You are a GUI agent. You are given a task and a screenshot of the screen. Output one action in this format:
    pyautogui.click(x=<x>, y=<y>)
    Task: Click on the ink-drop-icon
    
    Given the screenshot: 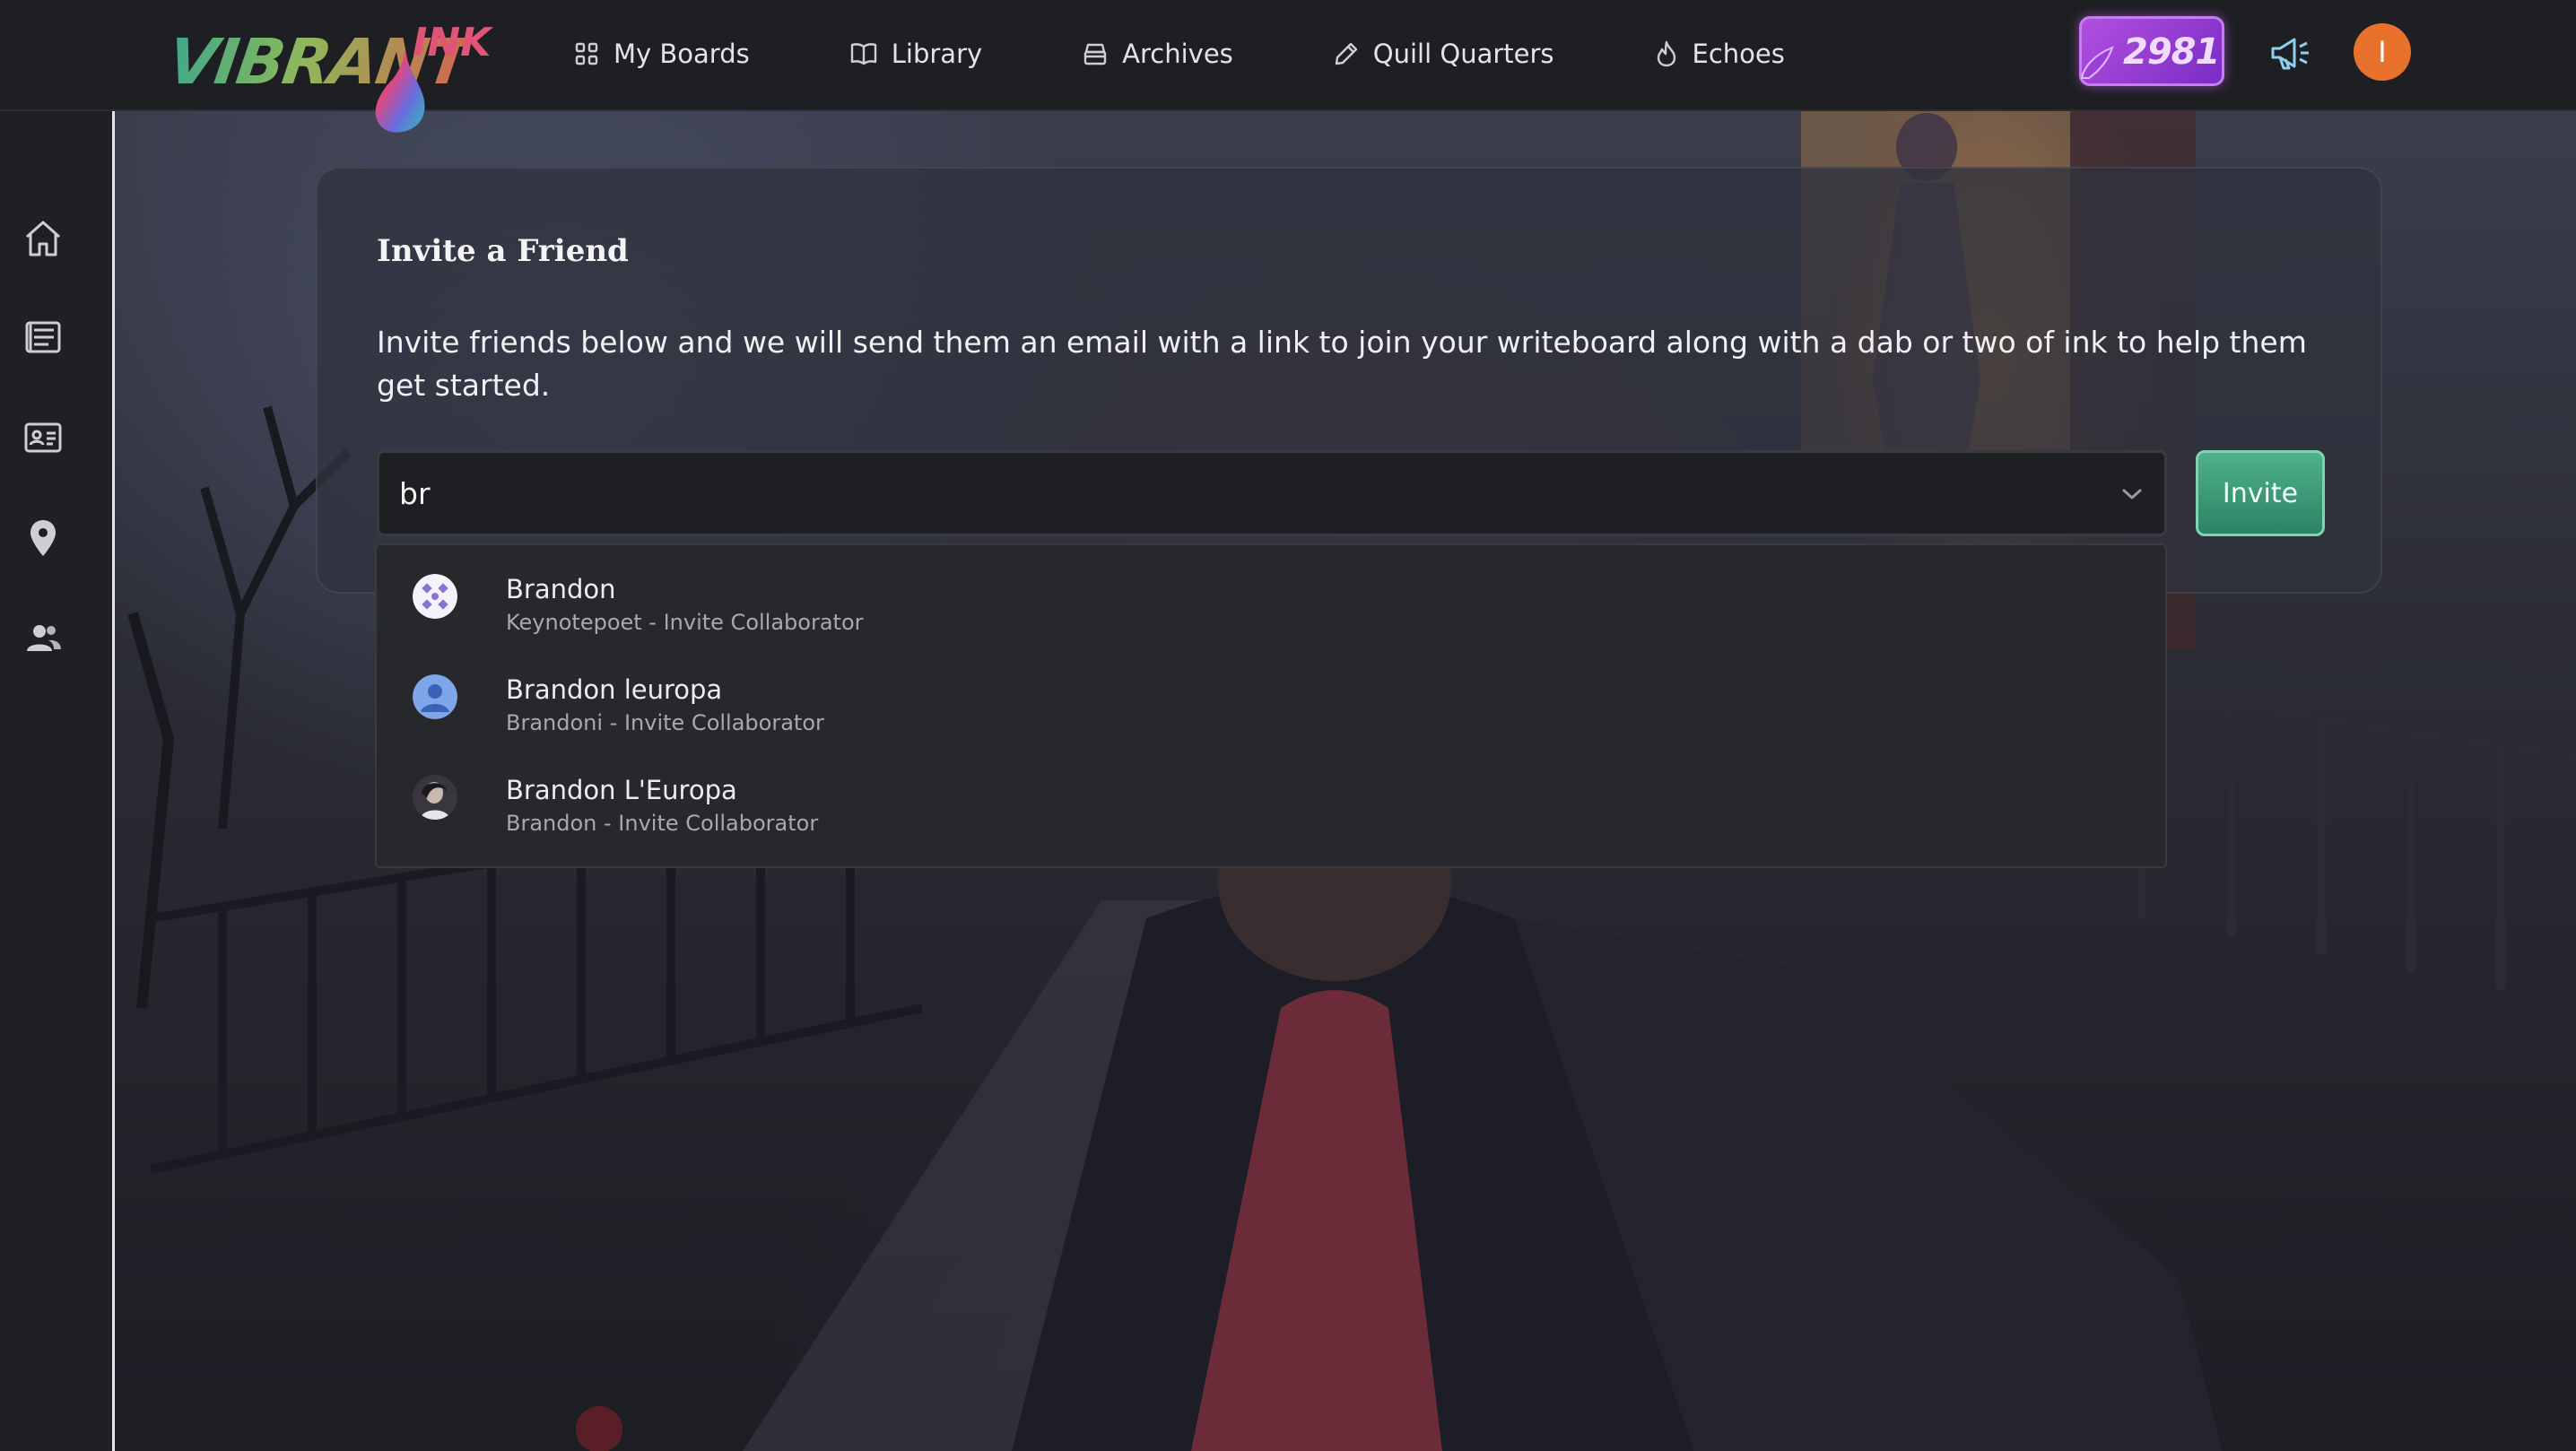 What is the action you would take?
    pyautogui.click(x=400, y=90)
    